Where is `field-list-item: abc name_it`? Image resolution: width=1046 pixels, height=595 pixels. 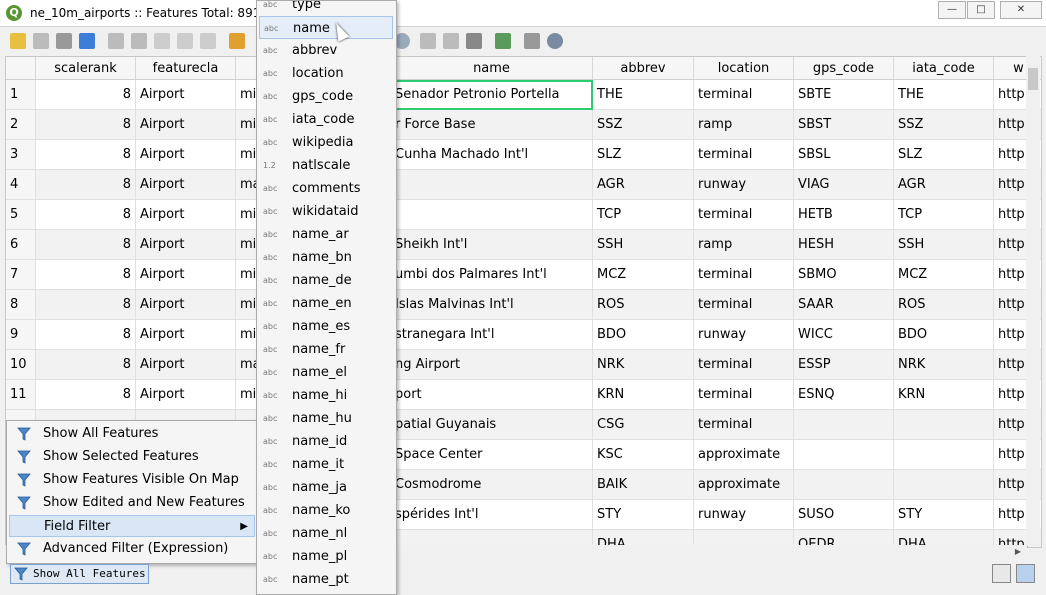
field-list-item: abc name_it is located at coordinates (326, 464).